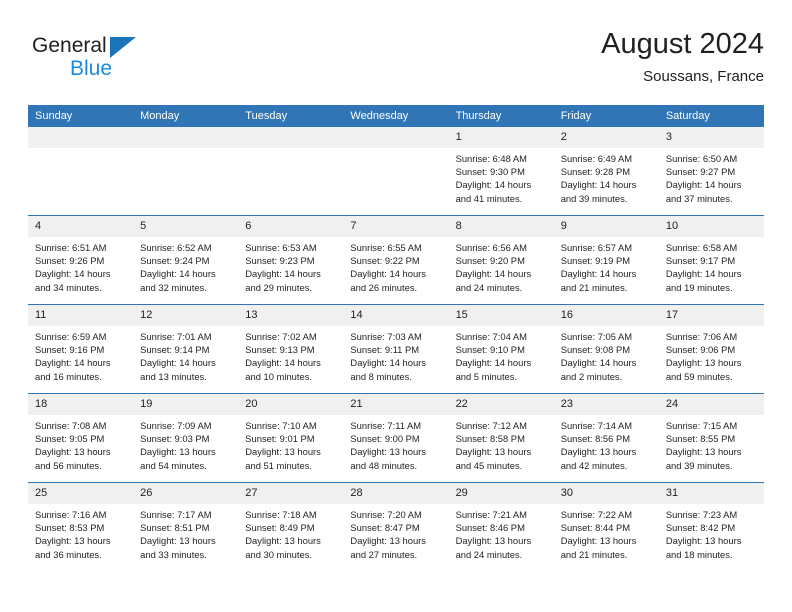 The image size is (792, 612). Describe the element at coordinates (486, 376) in the screenshot. I see `daylight-text-line2: and 5 minutes.` at that location.